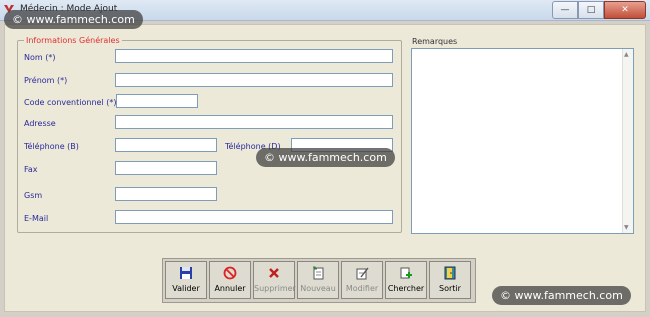 This screenshot has width=650, height=317. What do you see at coordinates (275, 288) in the screenshot?
I see `supprimer-label: Supprimer` at bounding box center [275, 288].